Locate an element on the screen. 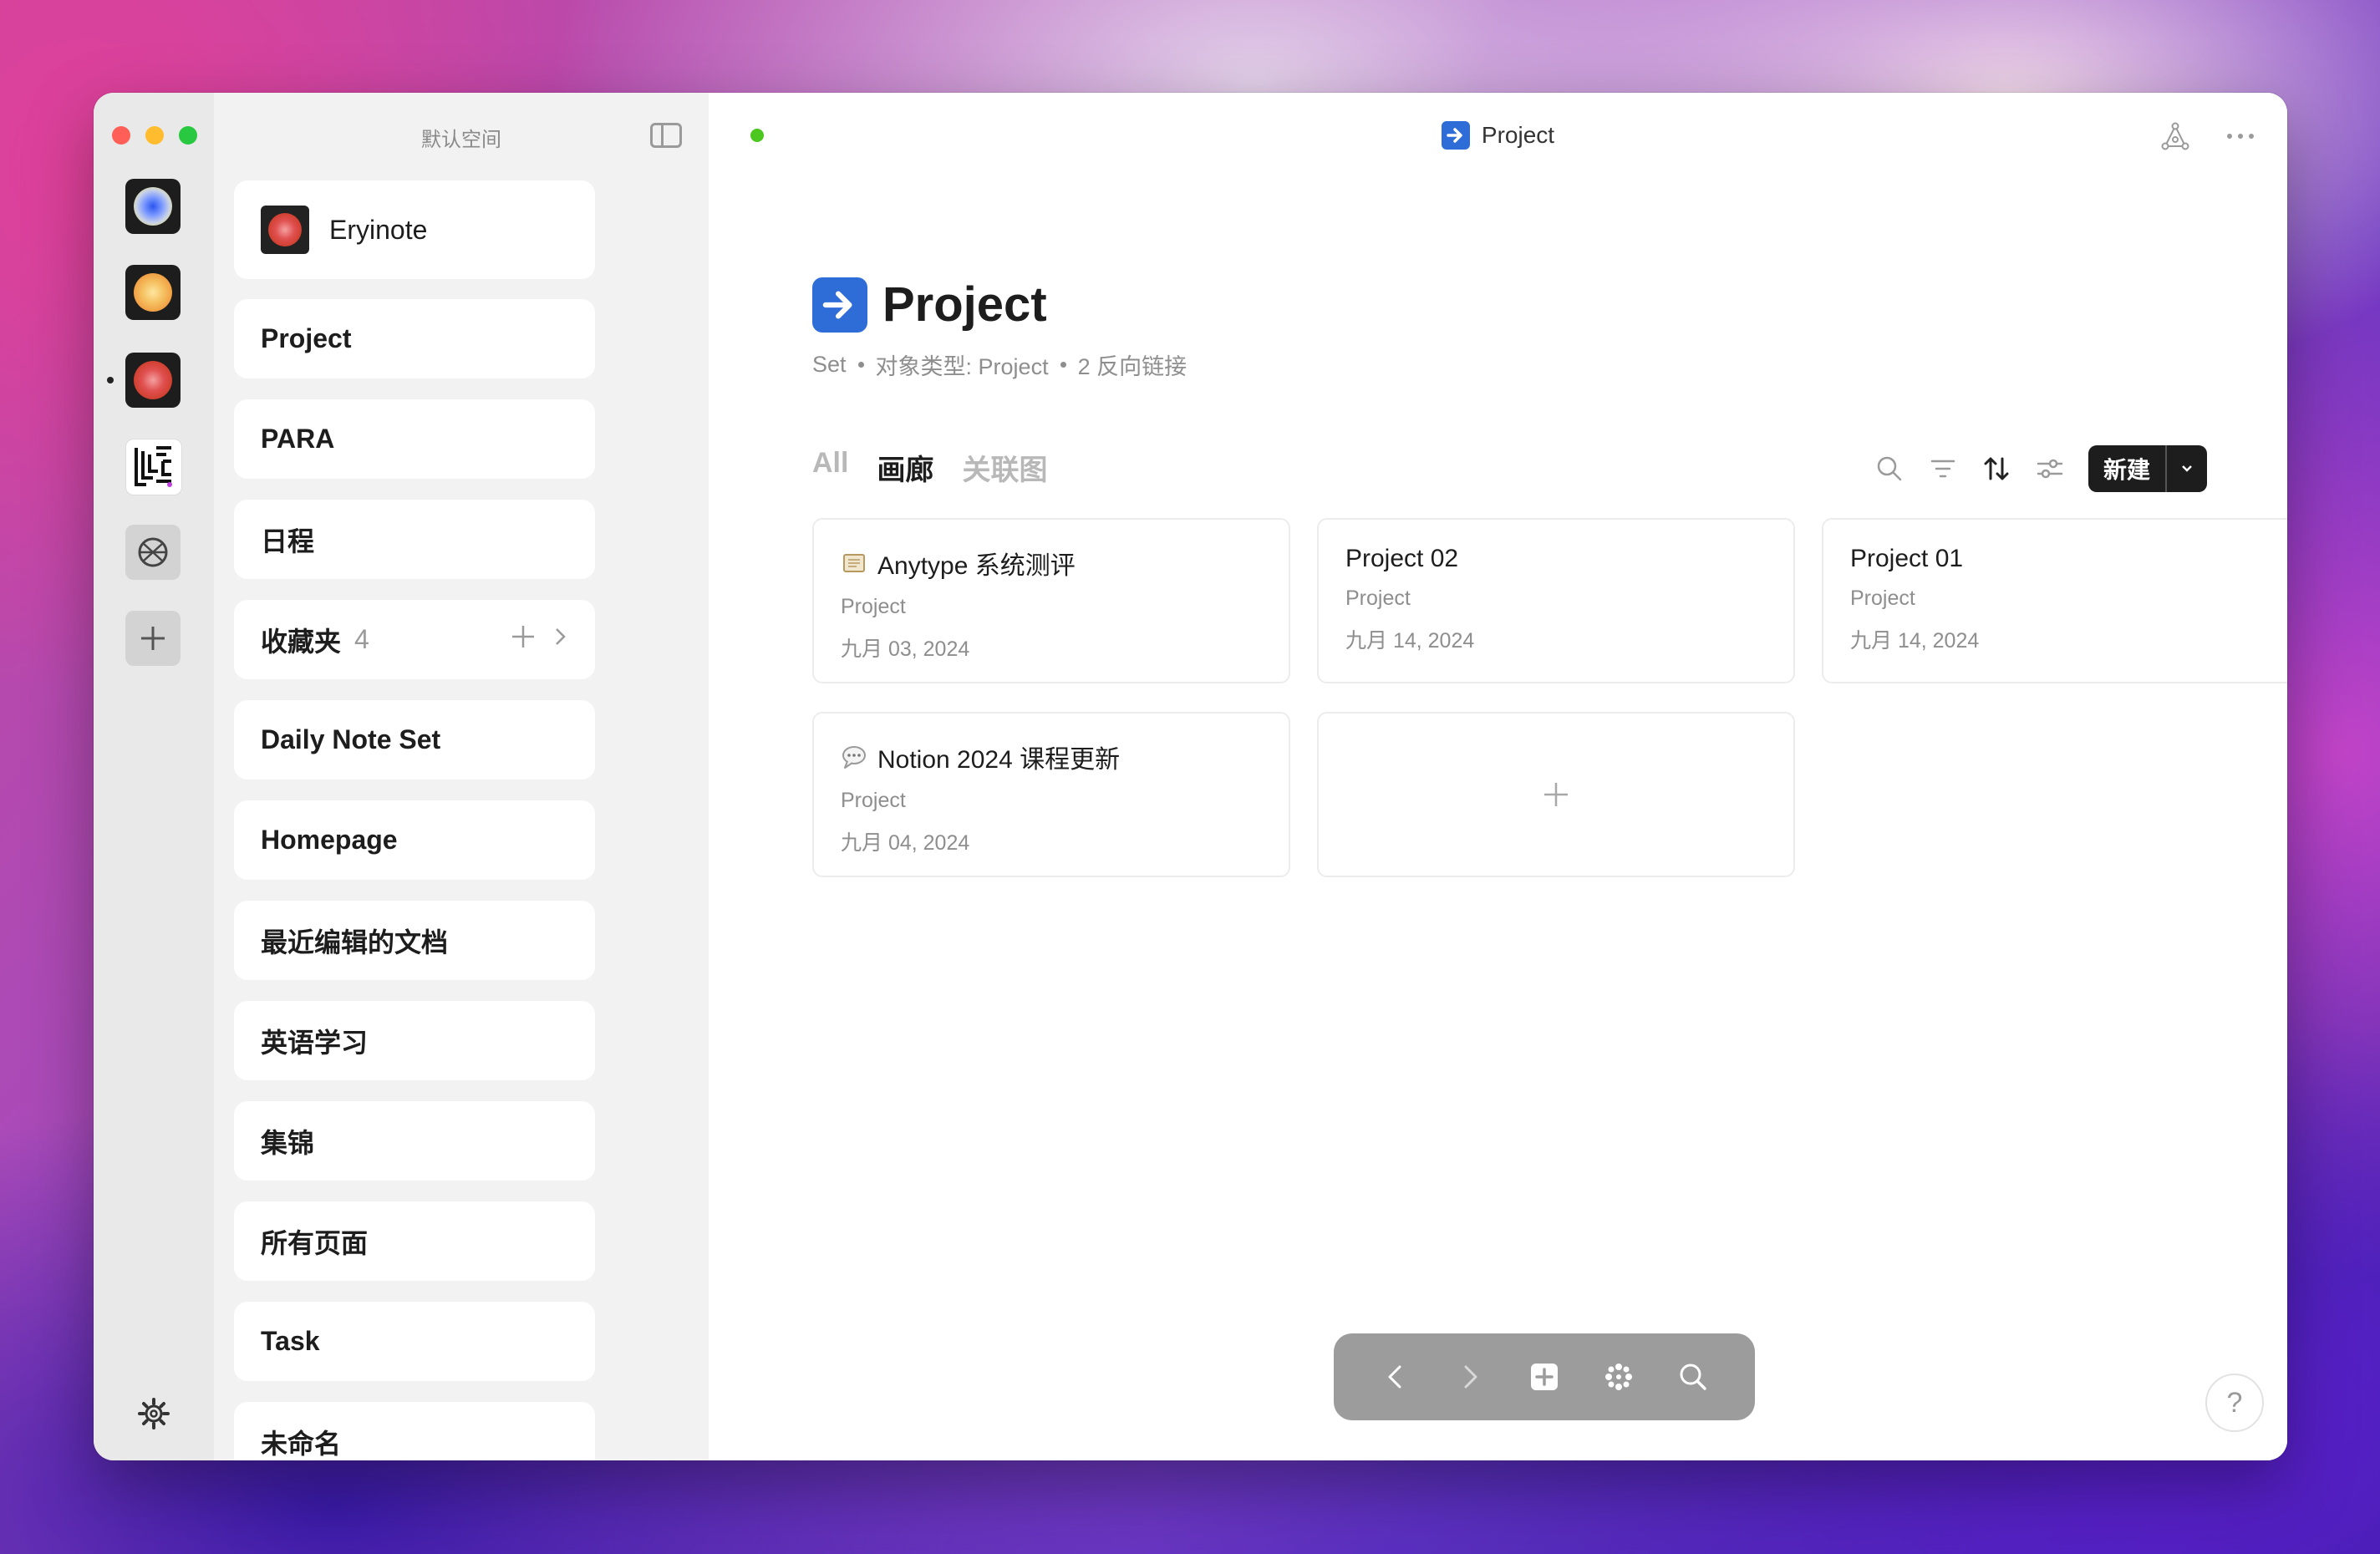  sidebar-item-daily-note-set: Daily Note Set is located at coordinates (414, 740).